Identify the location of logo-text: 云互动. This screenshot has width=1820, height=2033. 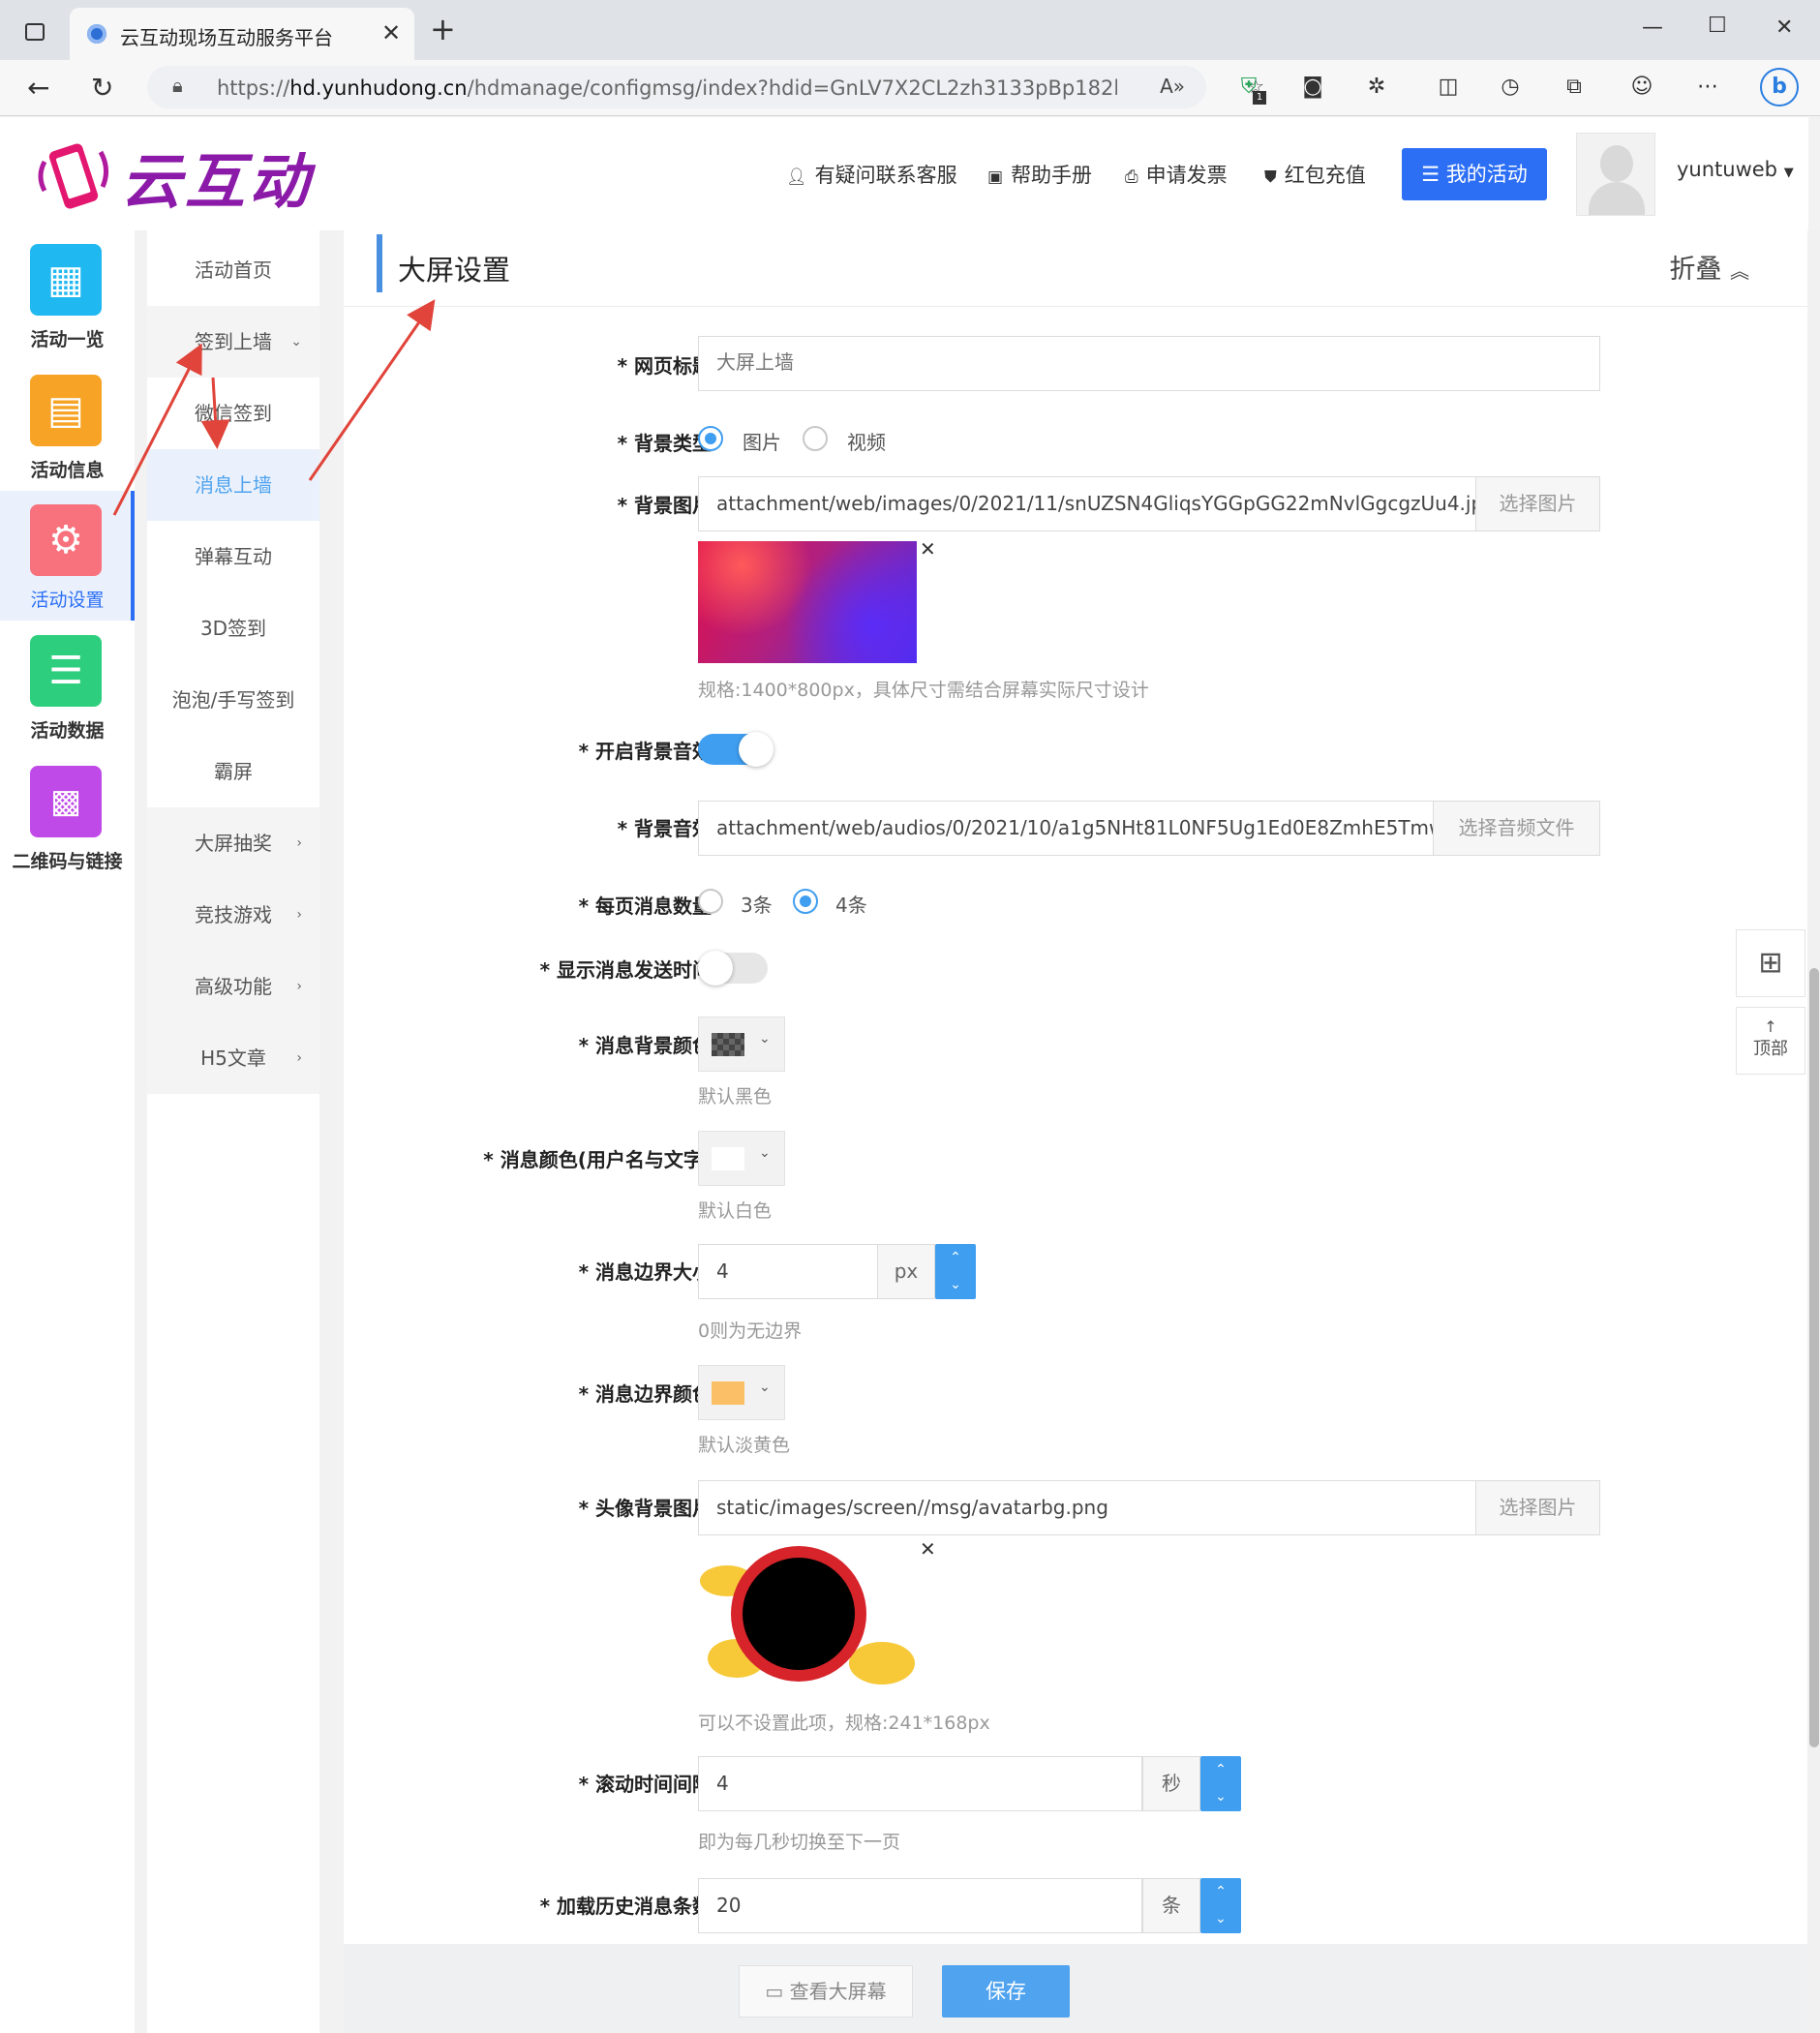
(218, 182).